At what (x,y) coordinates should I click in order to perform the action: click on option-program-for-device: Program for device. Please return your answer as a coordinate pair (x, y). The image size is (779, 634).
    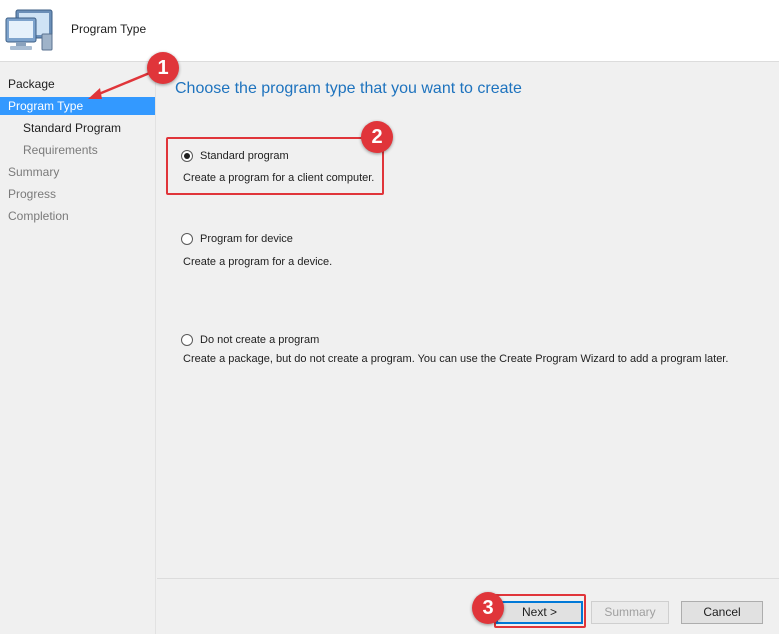
    Looking at the image, I should click on (237, 239).